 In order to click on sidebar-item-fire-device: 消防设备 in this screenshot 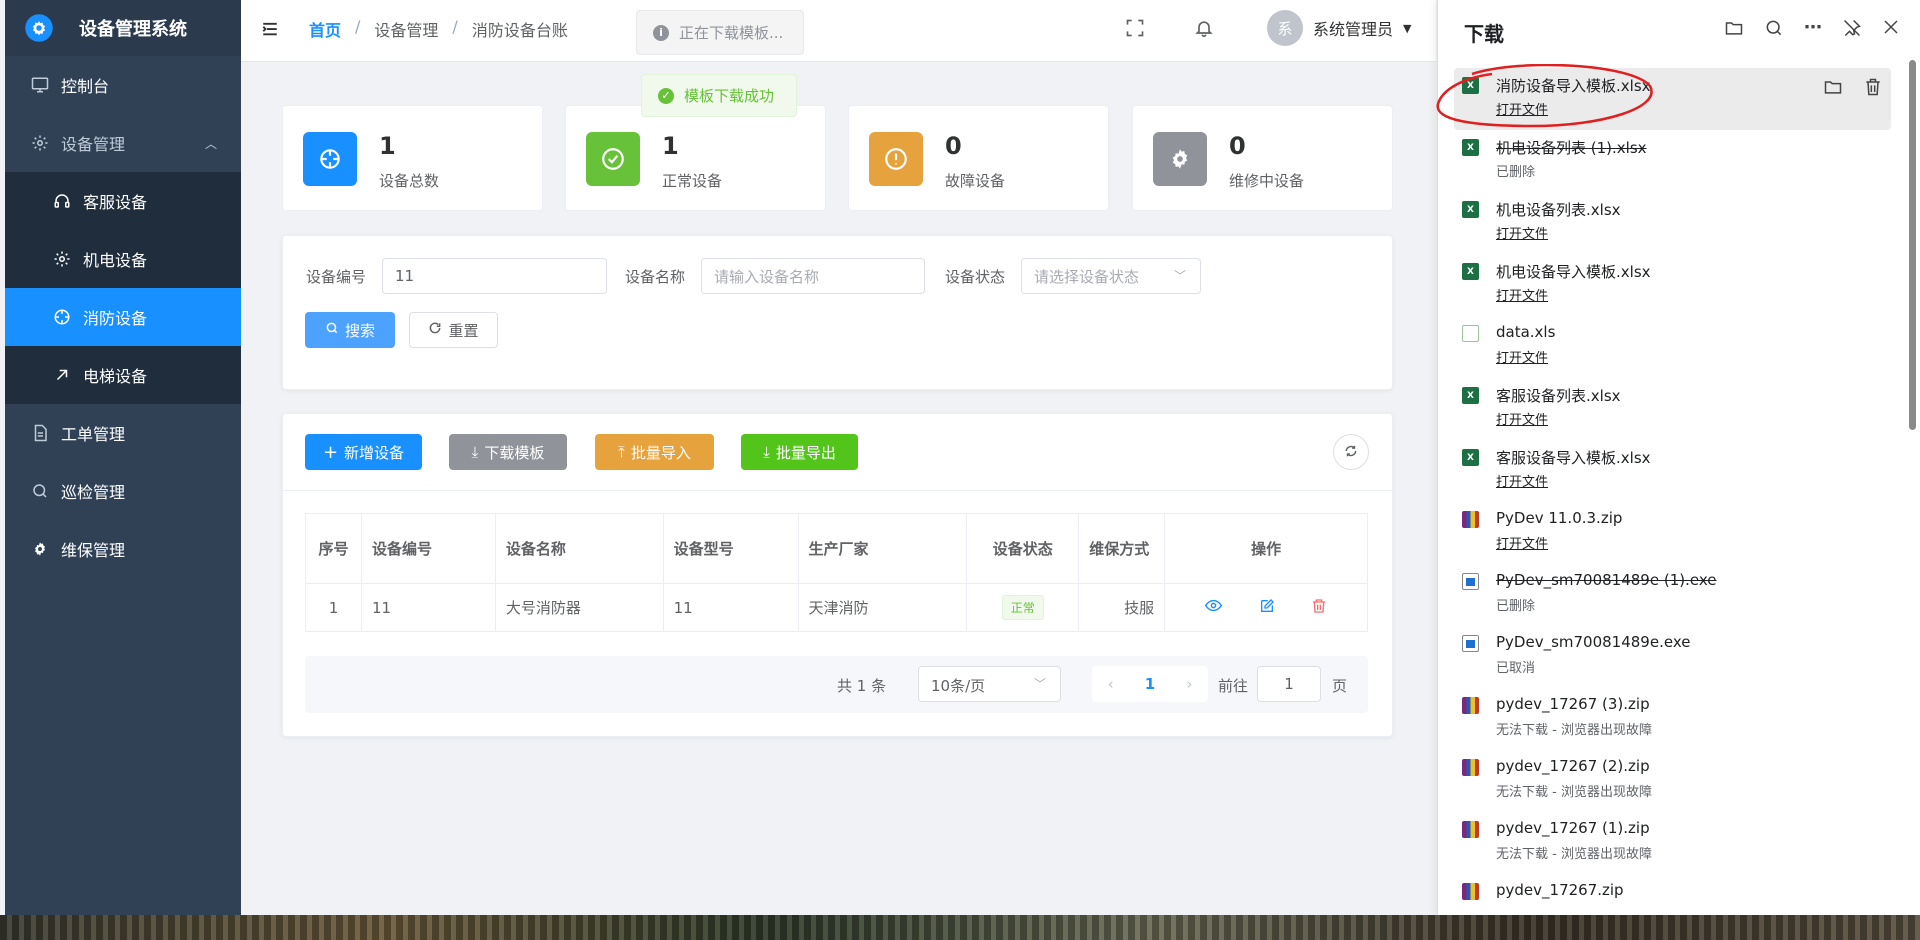, I will do `click(123, 317)`.